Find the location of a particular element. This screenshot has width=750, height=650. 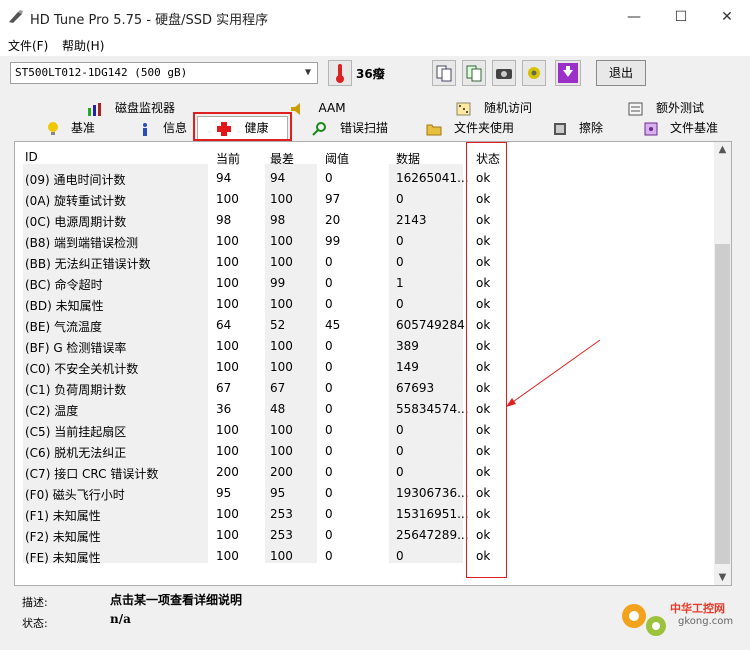

cell-id: (09) 通电时间计数 is located at coordinates (75, 180).